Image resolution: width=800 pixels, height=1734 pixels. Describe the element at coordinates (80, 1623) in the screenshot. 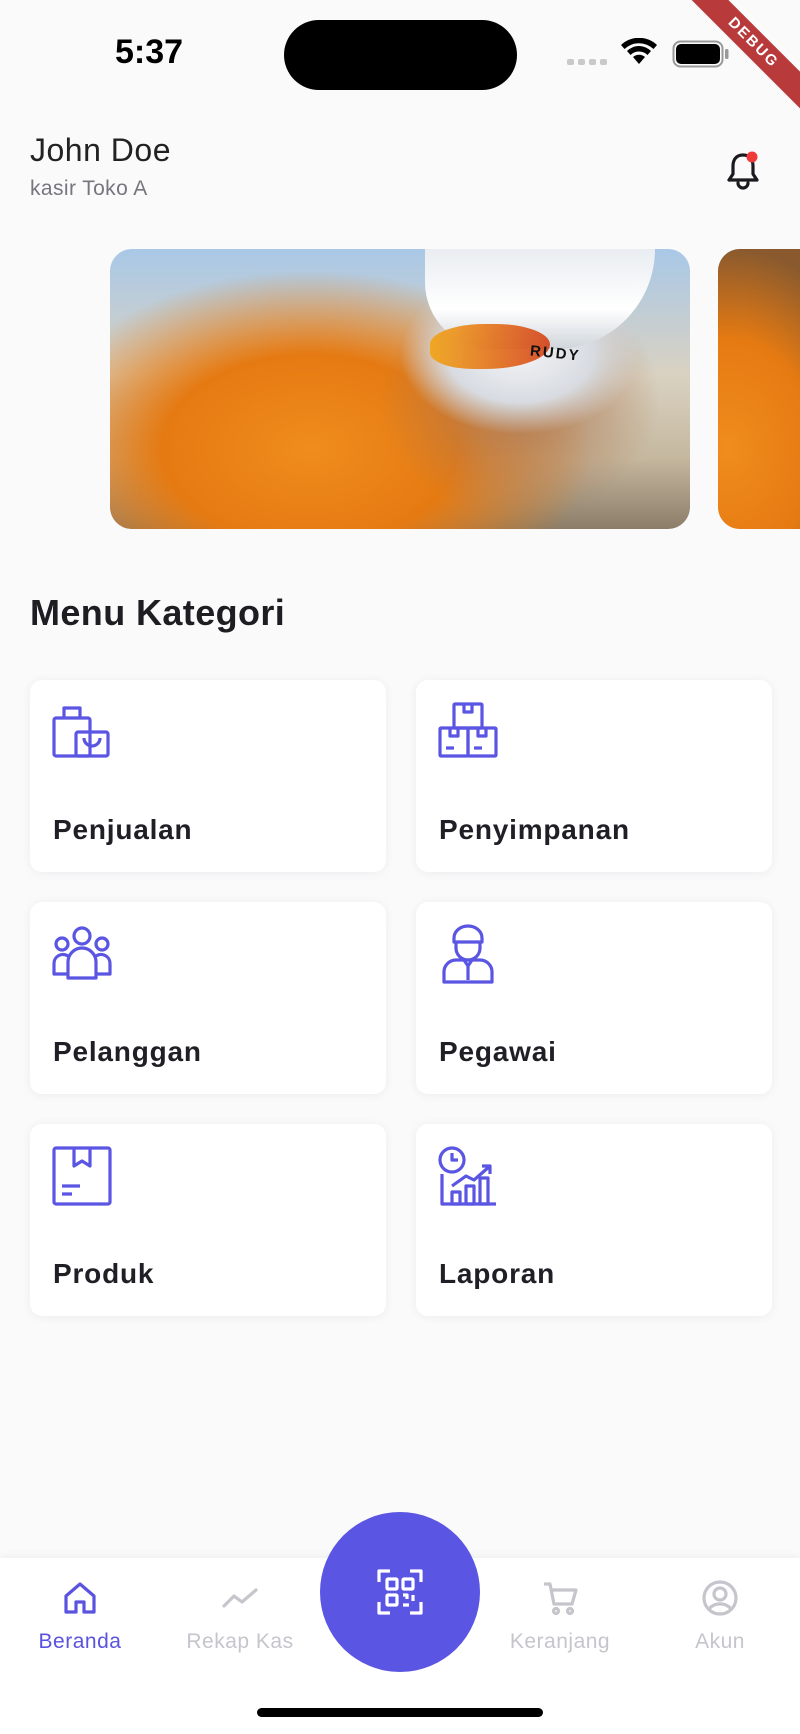

I see `nav-beranda: Beranda` at that location.